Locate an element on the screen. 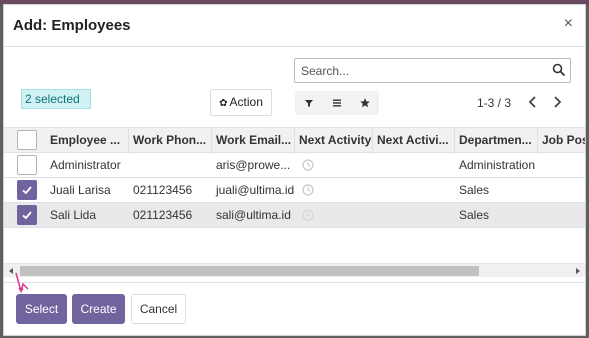  pager-previous-icon is located at coordinates (533, 102).